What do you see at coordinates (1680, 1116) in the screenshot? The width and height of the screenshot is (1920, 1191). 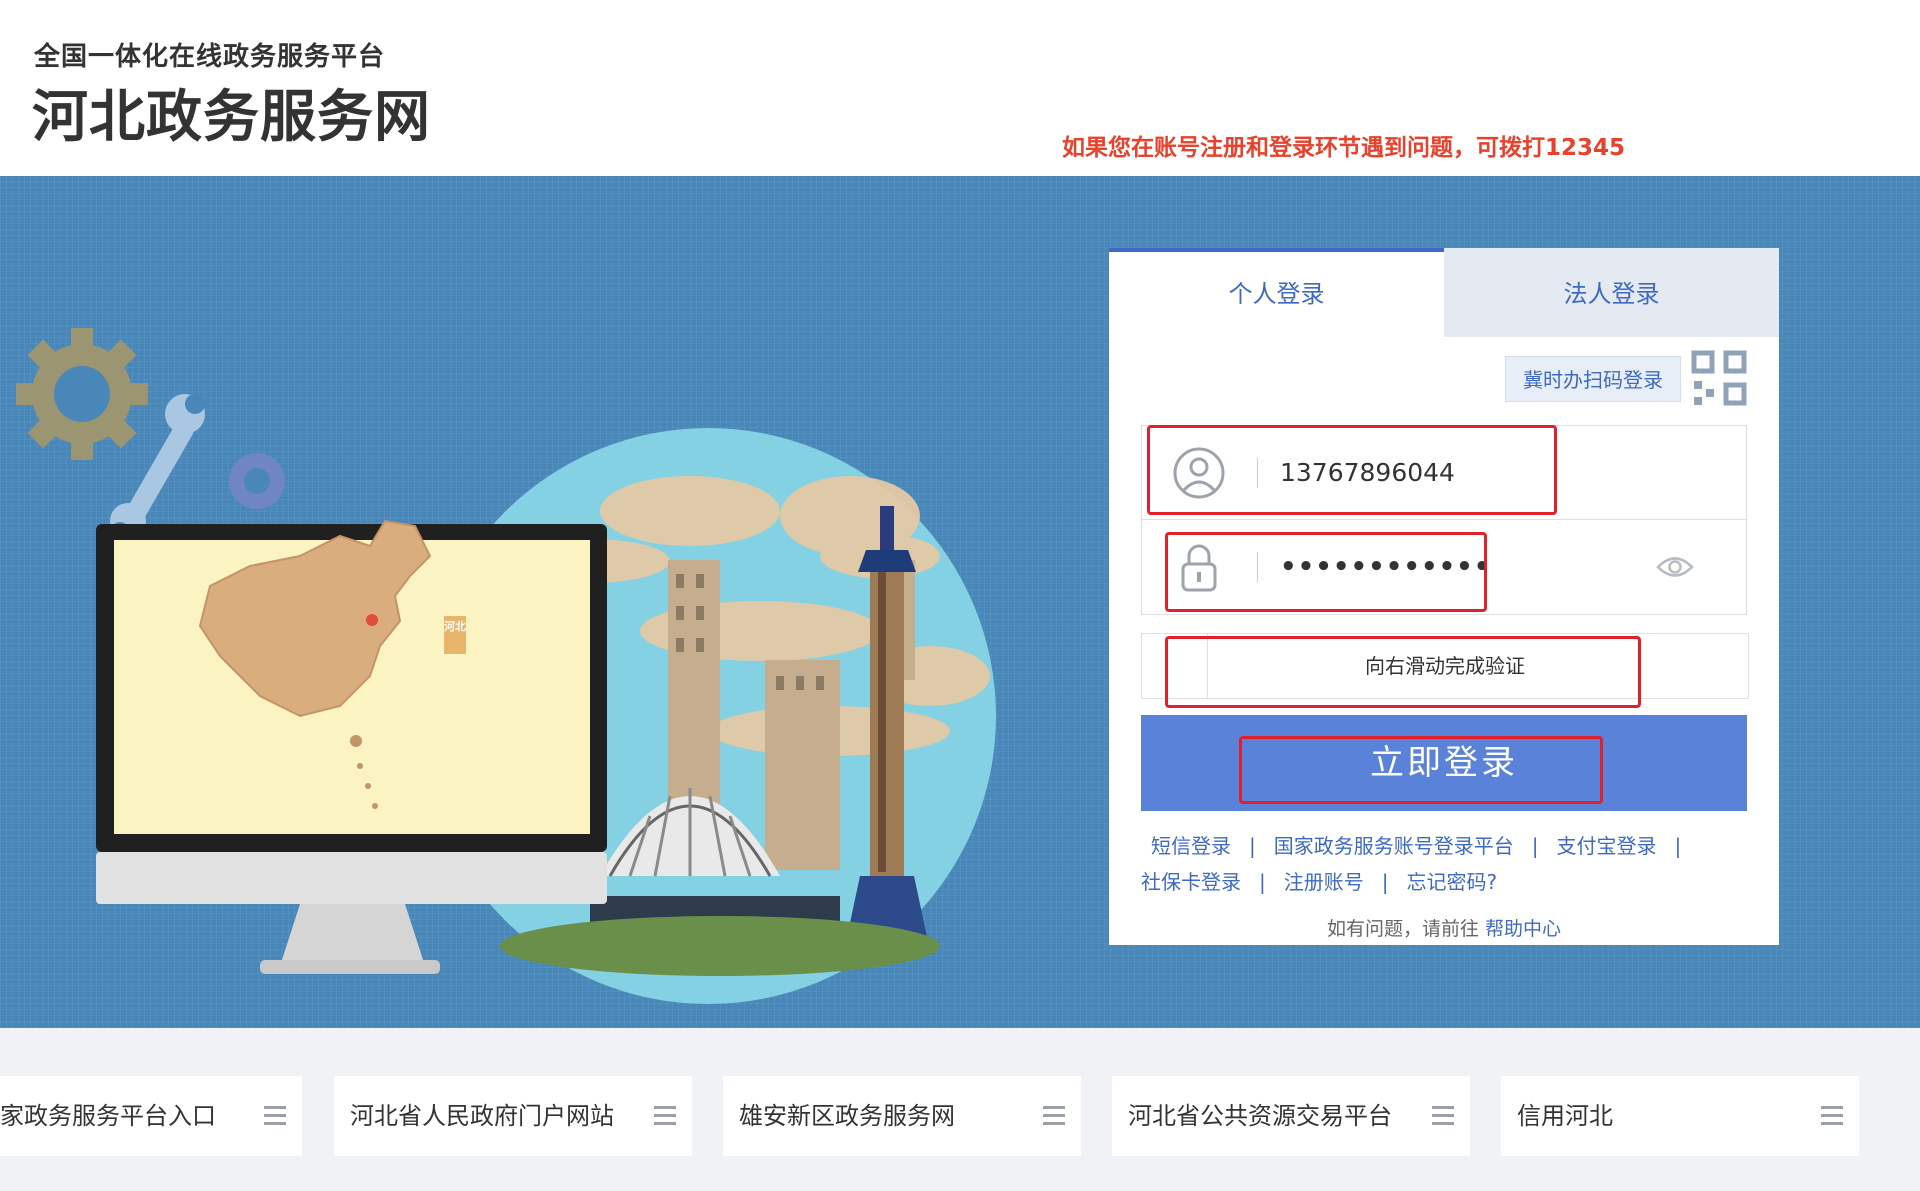 I see `footer-link-credit-hebei: 信用河北` at bounding box center [1680, 1116].